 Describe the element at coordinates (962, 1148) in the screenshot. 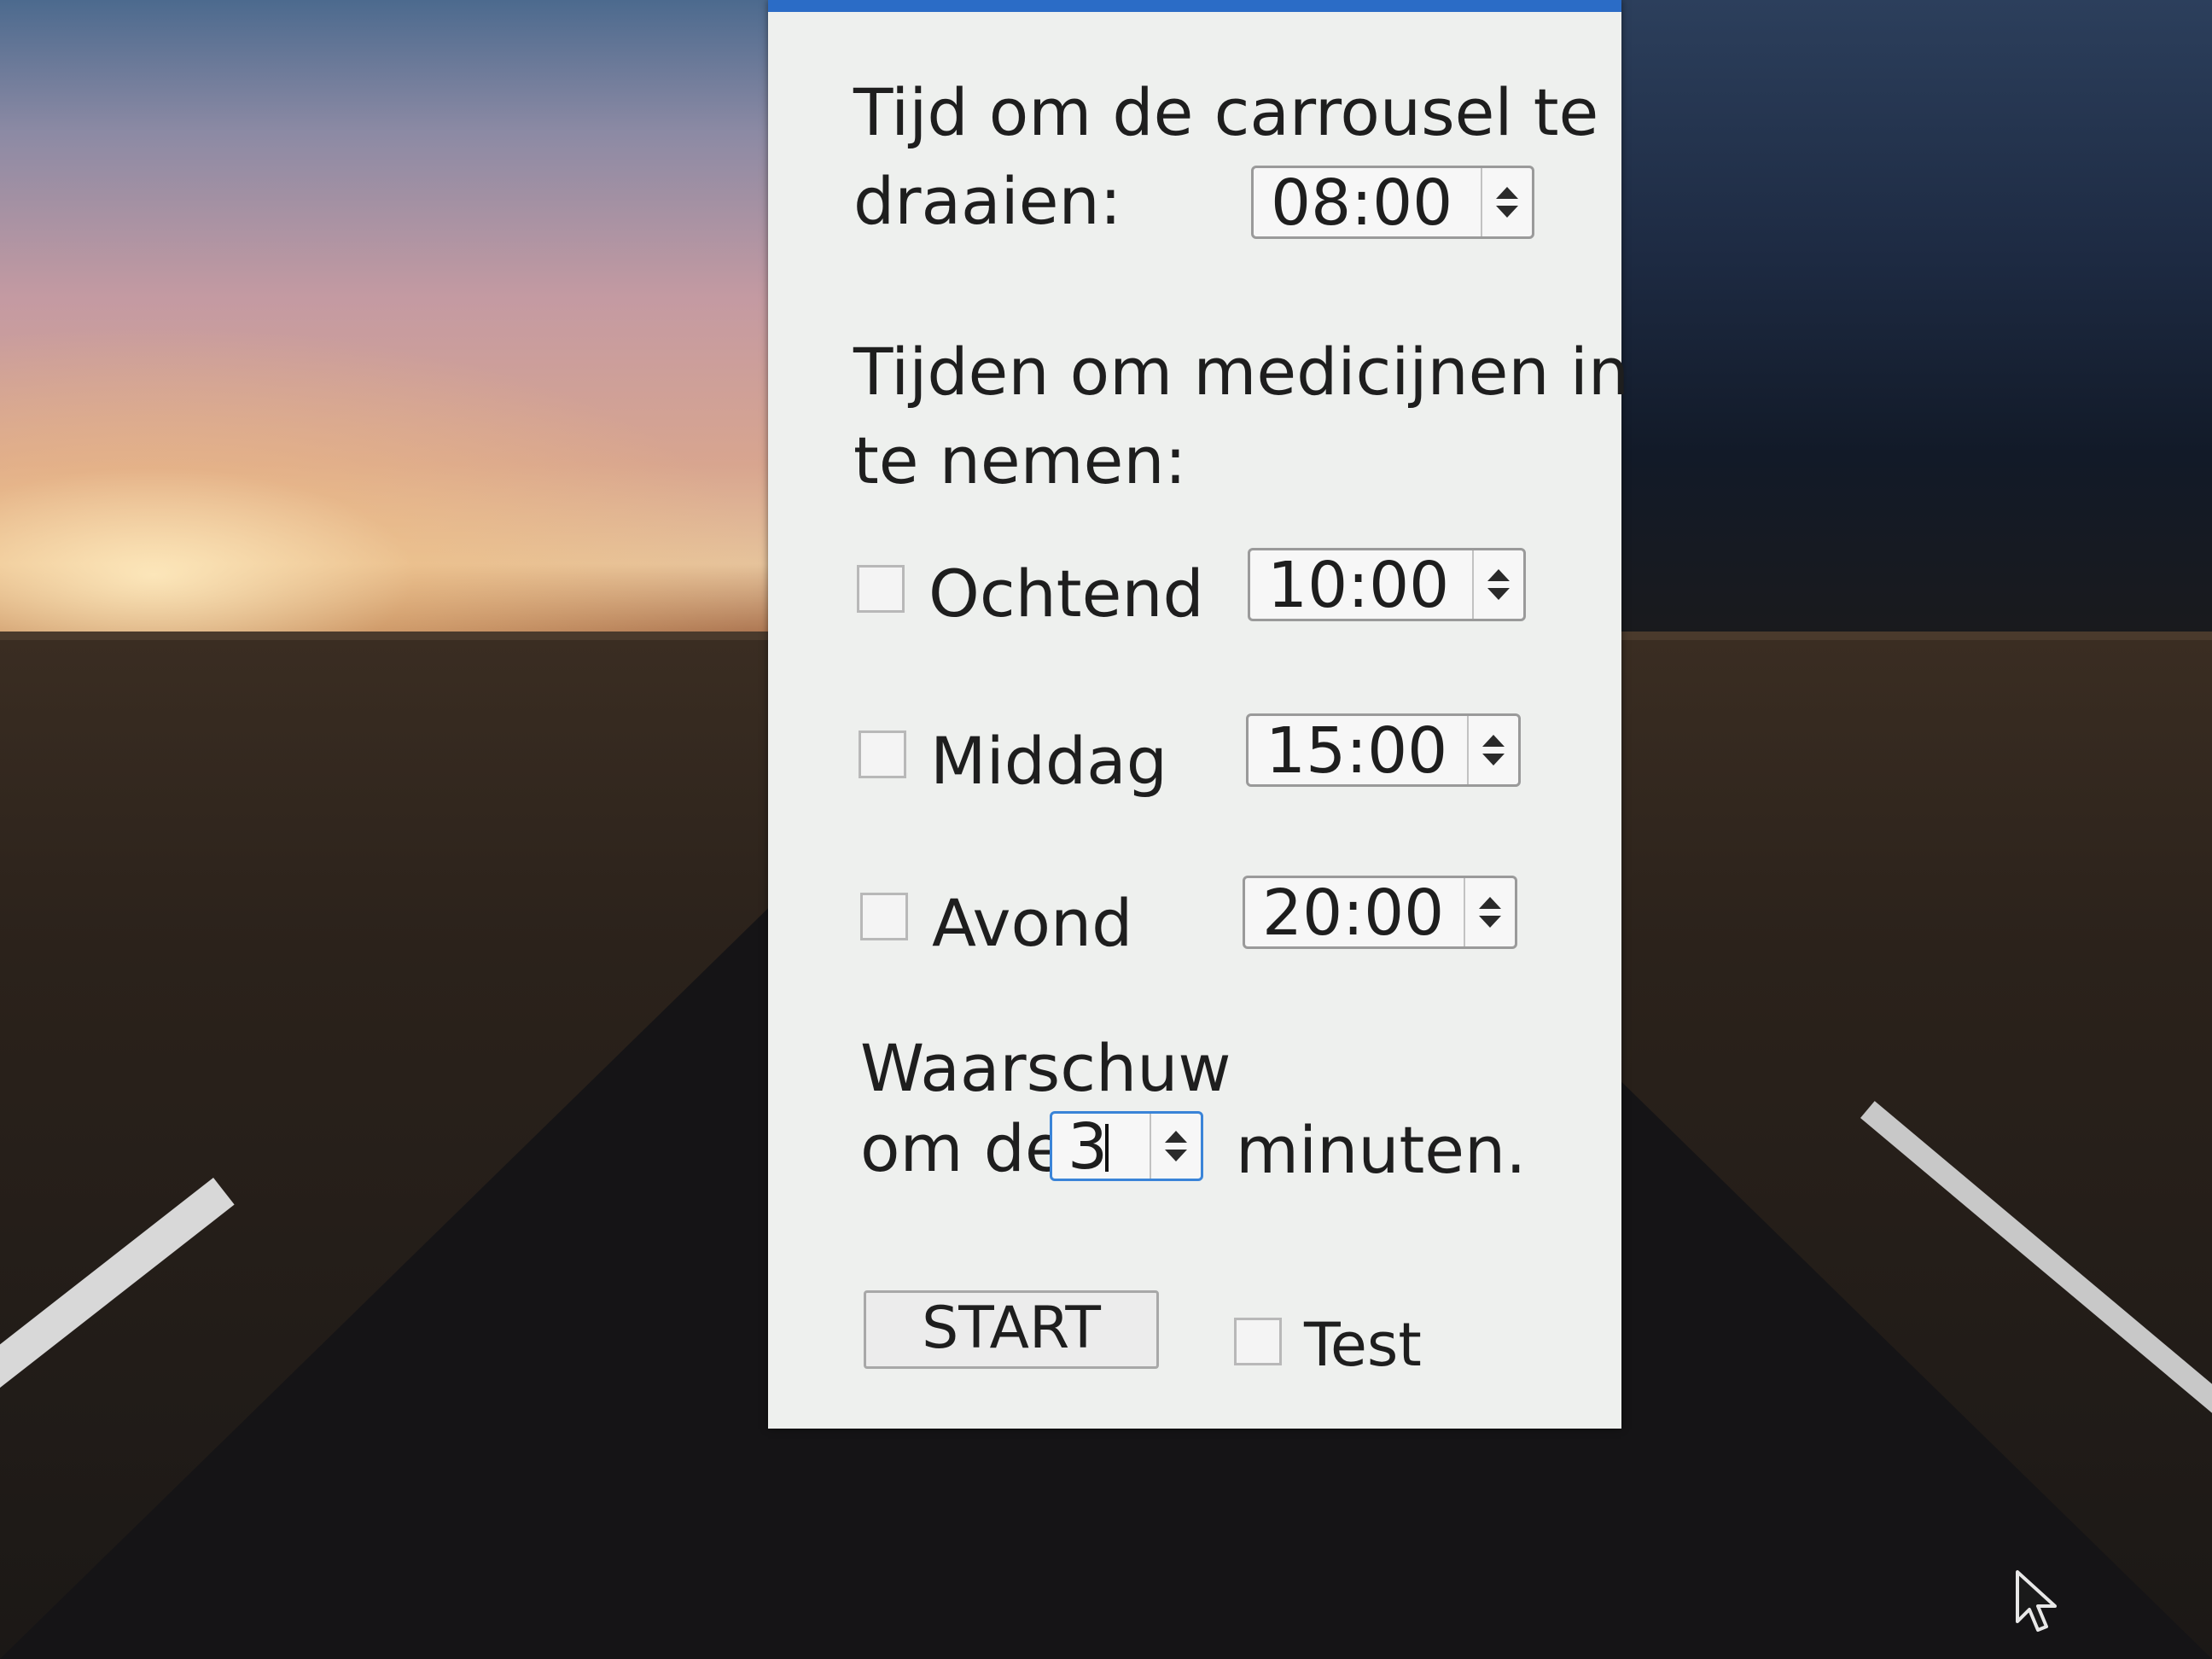

I see `warning-label-prefix: om de` at that location.